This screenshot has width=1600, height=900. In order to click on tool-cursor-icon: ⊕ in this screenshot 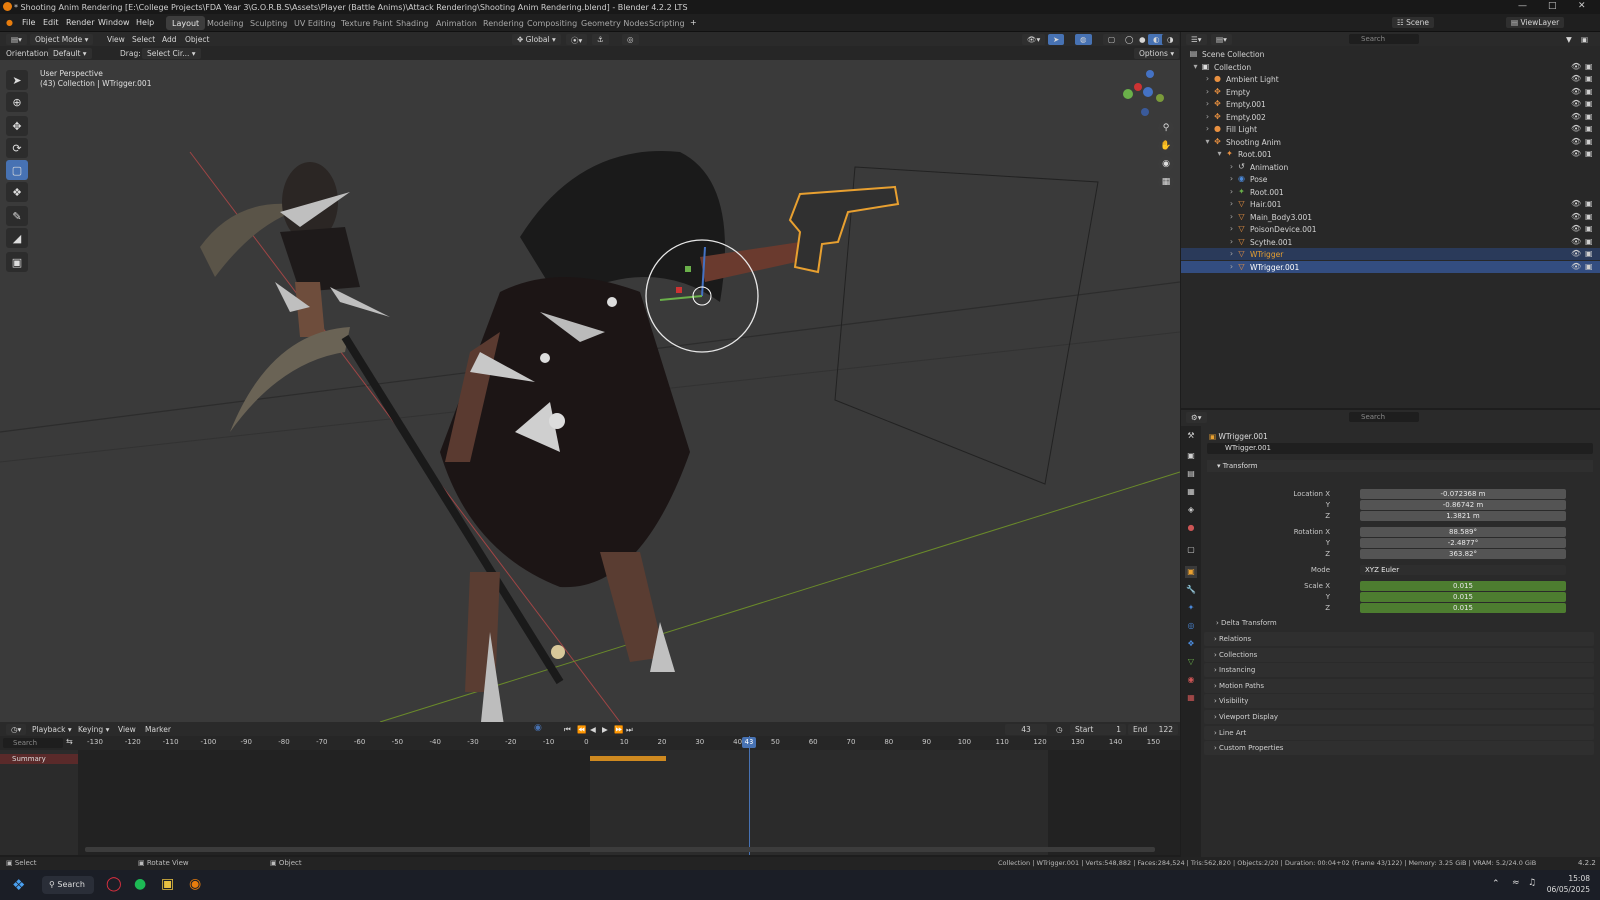, I will do `click(17, 102)`.